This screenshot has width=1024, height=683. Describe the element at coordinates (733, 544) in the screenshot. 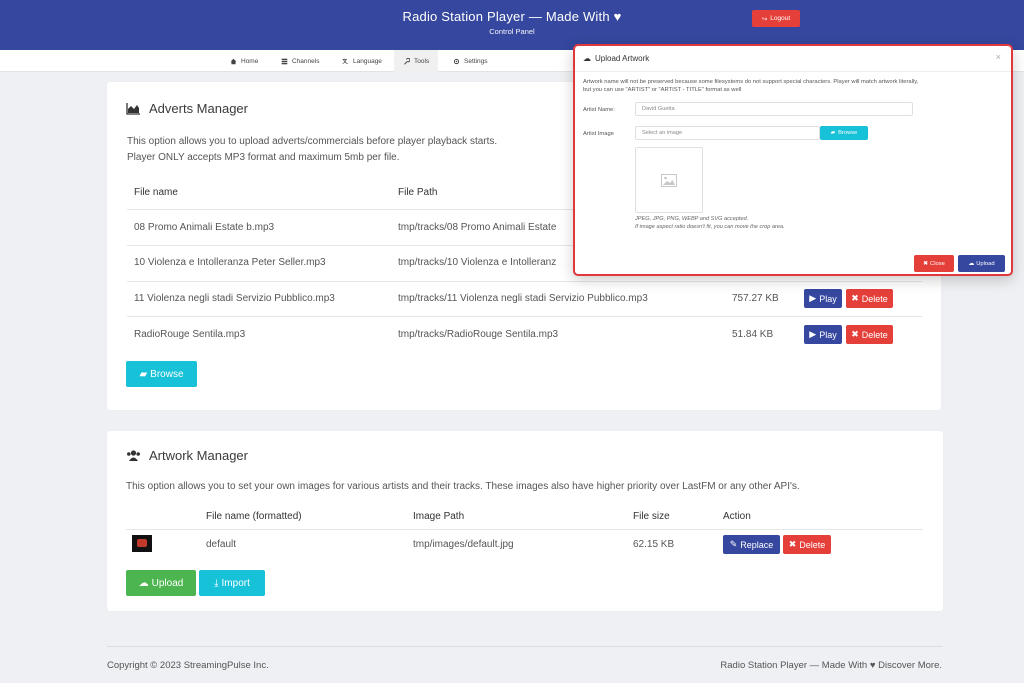

I see `edit-icon: ✎` at that location.